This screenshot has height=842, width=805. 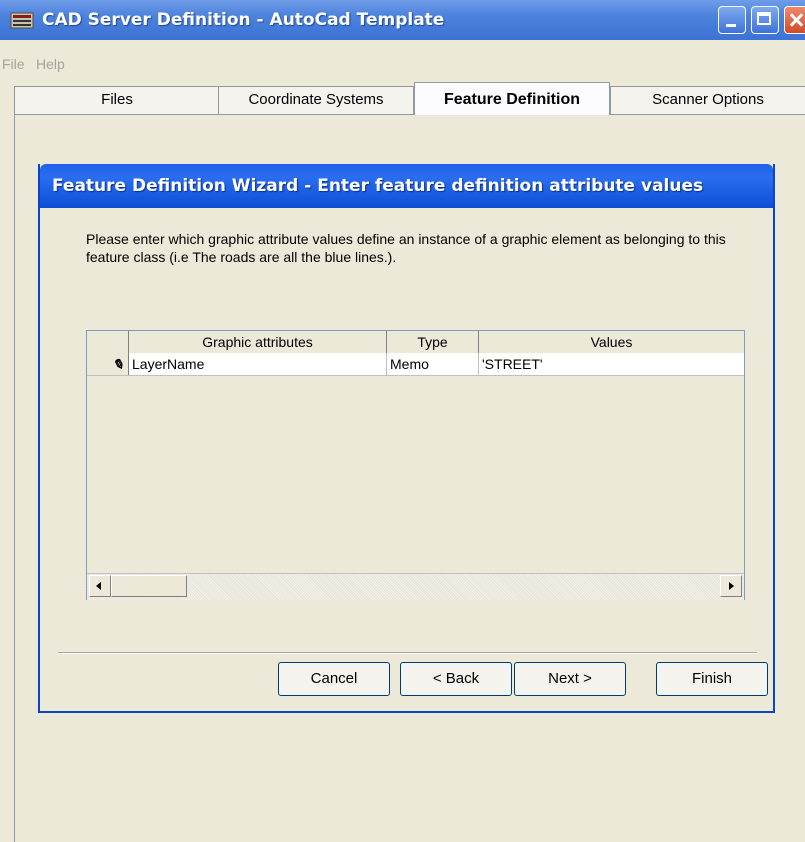 I want to click on cell-attribute: LayerName, so click(x=258, y=364).